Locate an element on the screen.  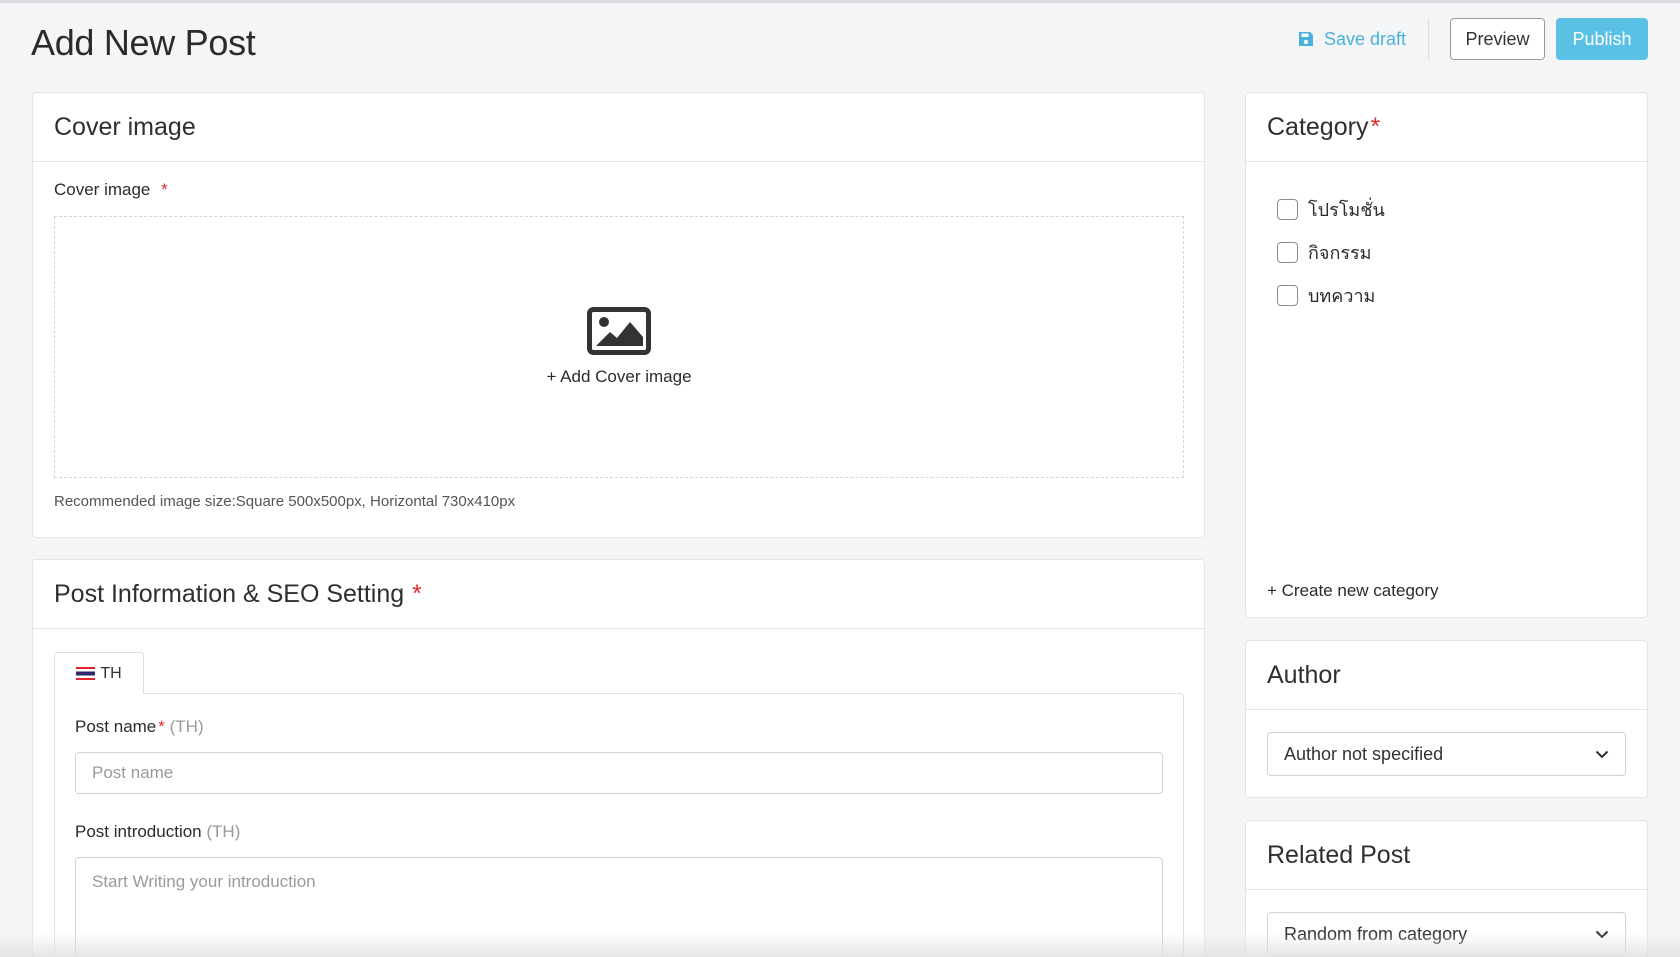
category-item-label: บทความ is located at coordinates (1342, 296).